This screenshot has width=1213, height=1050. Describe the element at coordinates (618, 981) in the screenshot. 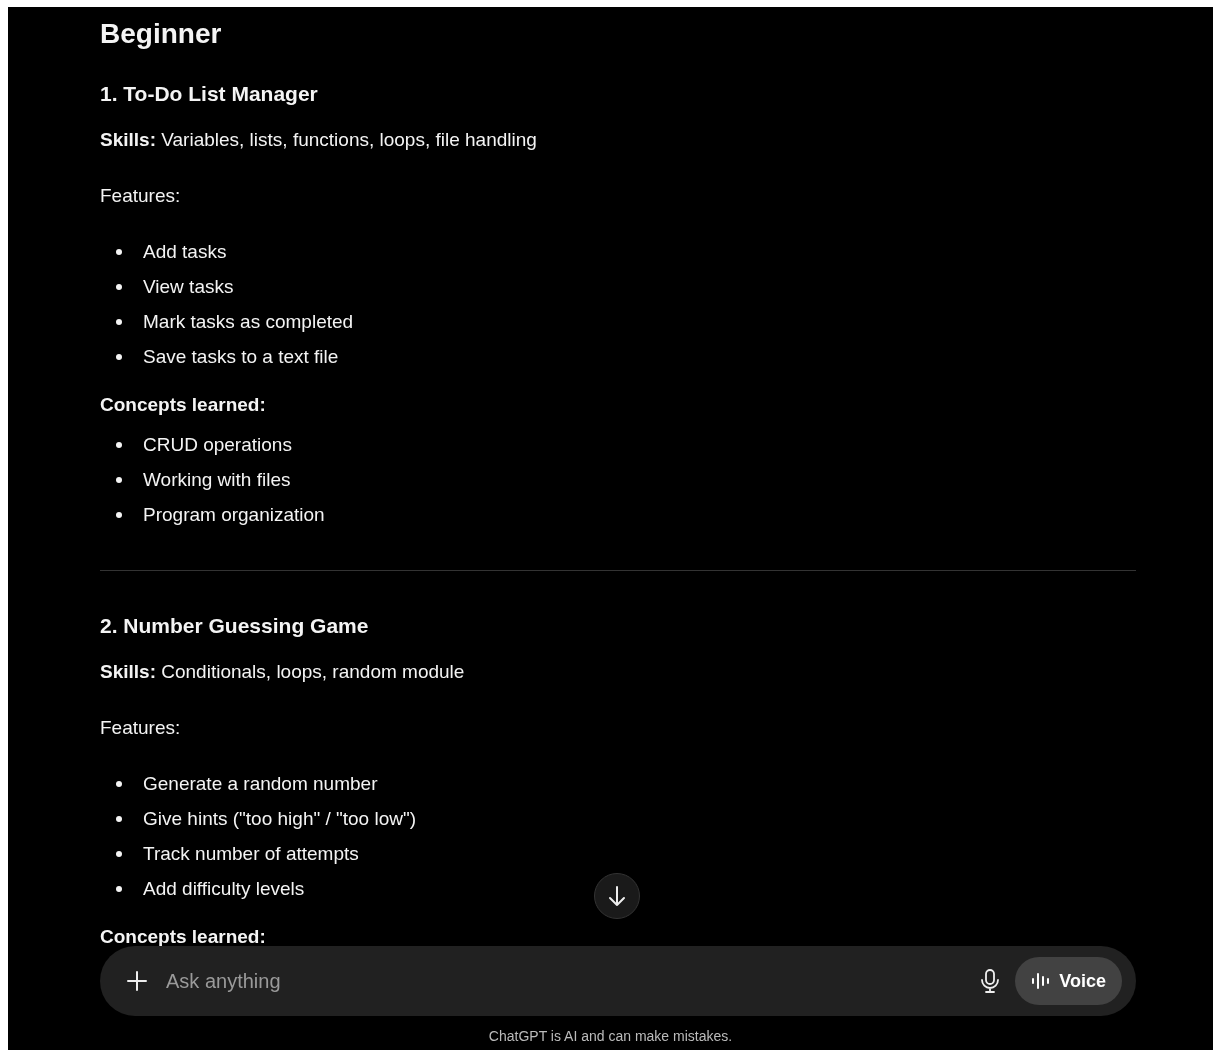

I see `message-field: Ask anything Voice` at that location.